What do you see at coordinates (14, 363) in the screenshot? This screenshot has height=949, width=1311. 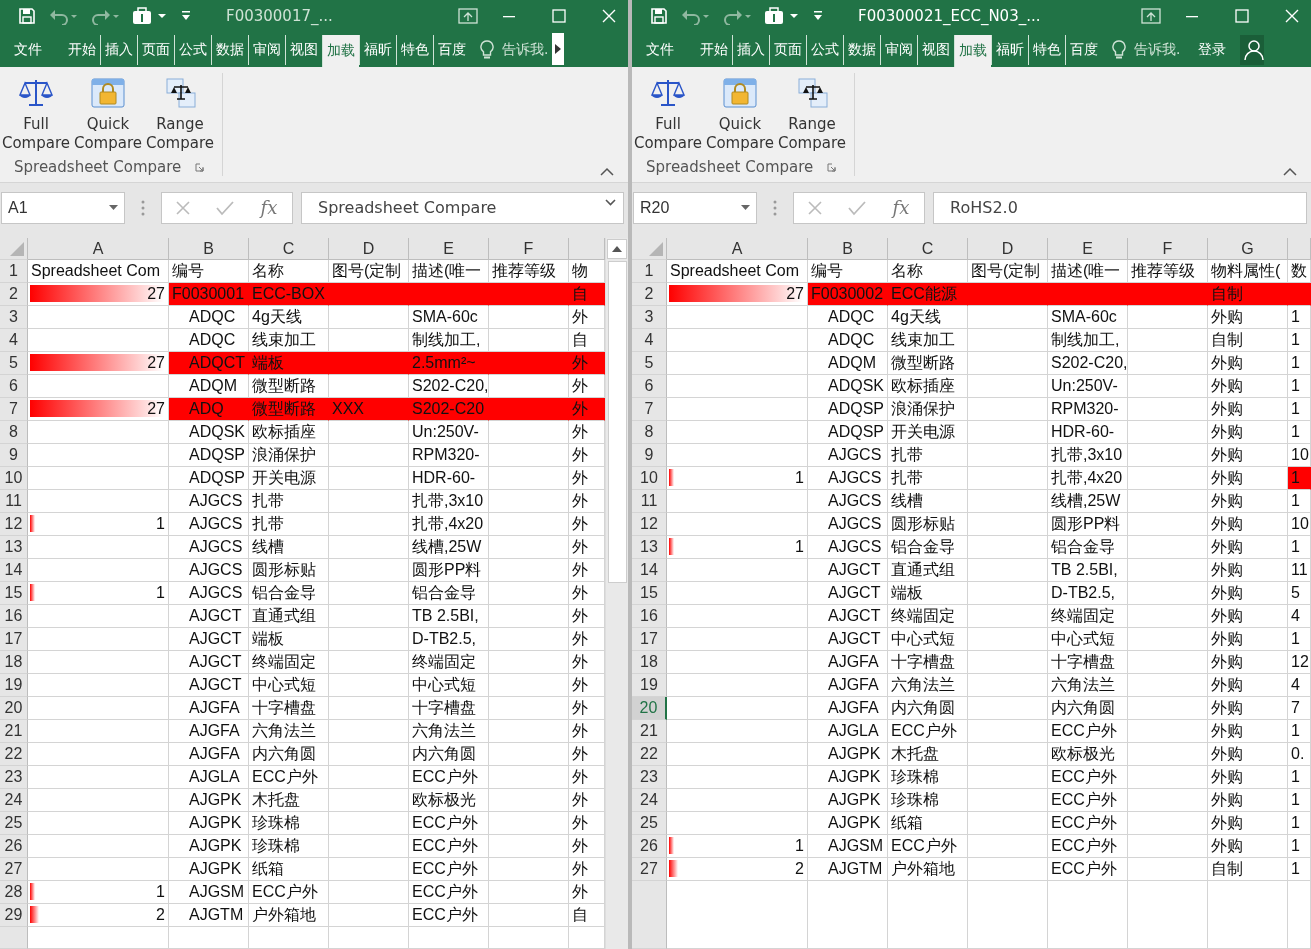 I see `row-header: 5` at bounding box center [14, 363].